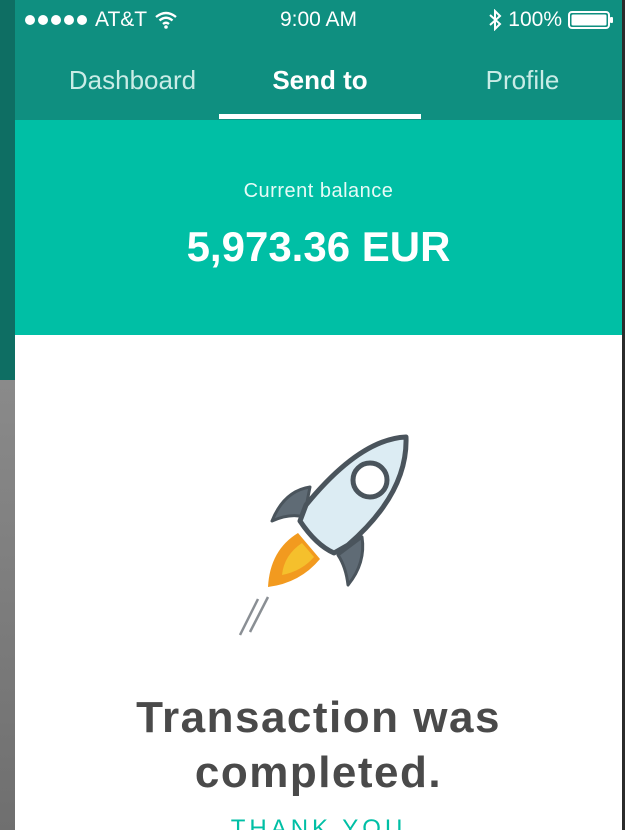  I want to click on rocket-icon, so click(323, 535).